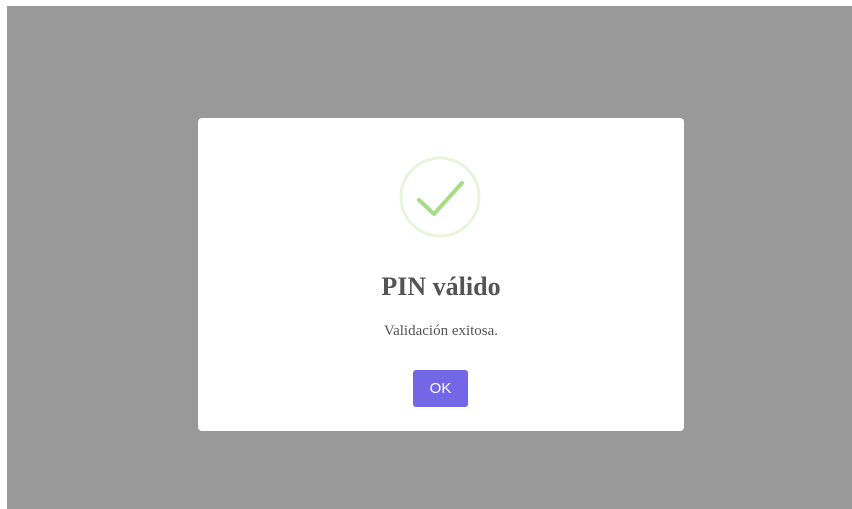 The image size is (852, 509). I want to click on dialog-message: Validación exitosa., so click(441, 331).